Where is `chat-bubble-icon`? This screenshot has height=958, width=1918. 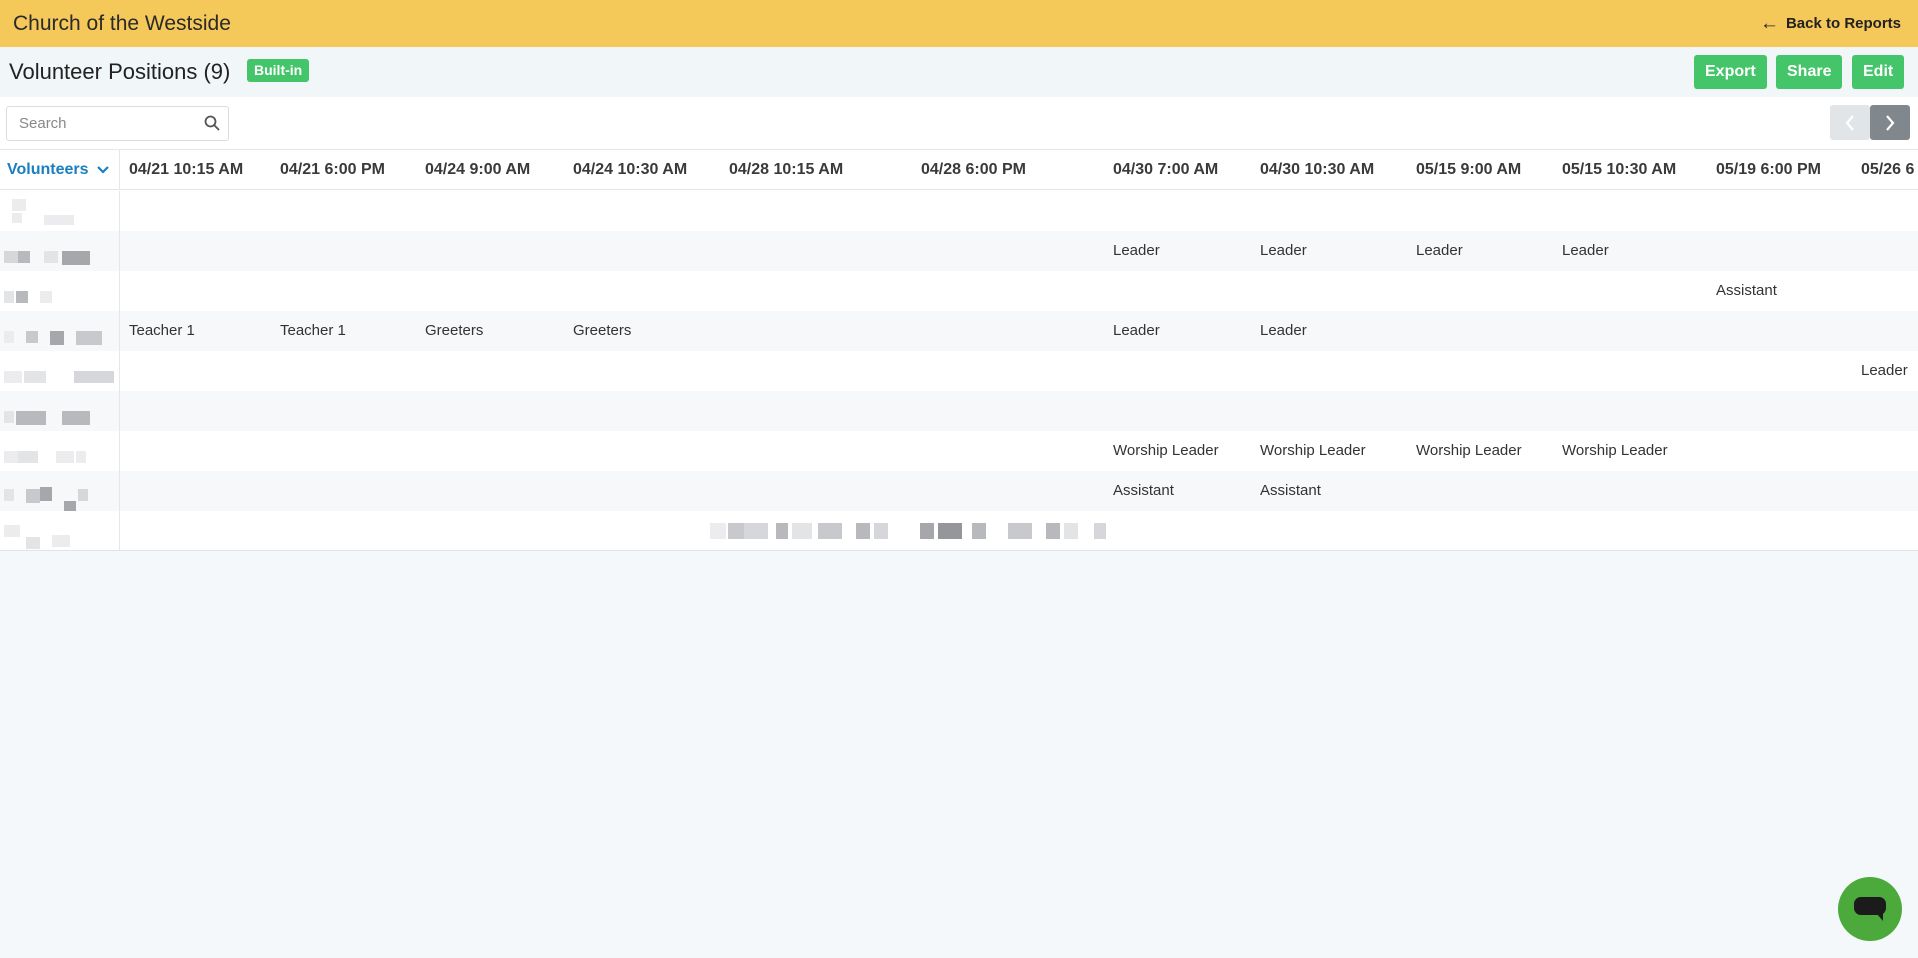 chat-bubble-icon is located at coordinates (1870, 909).